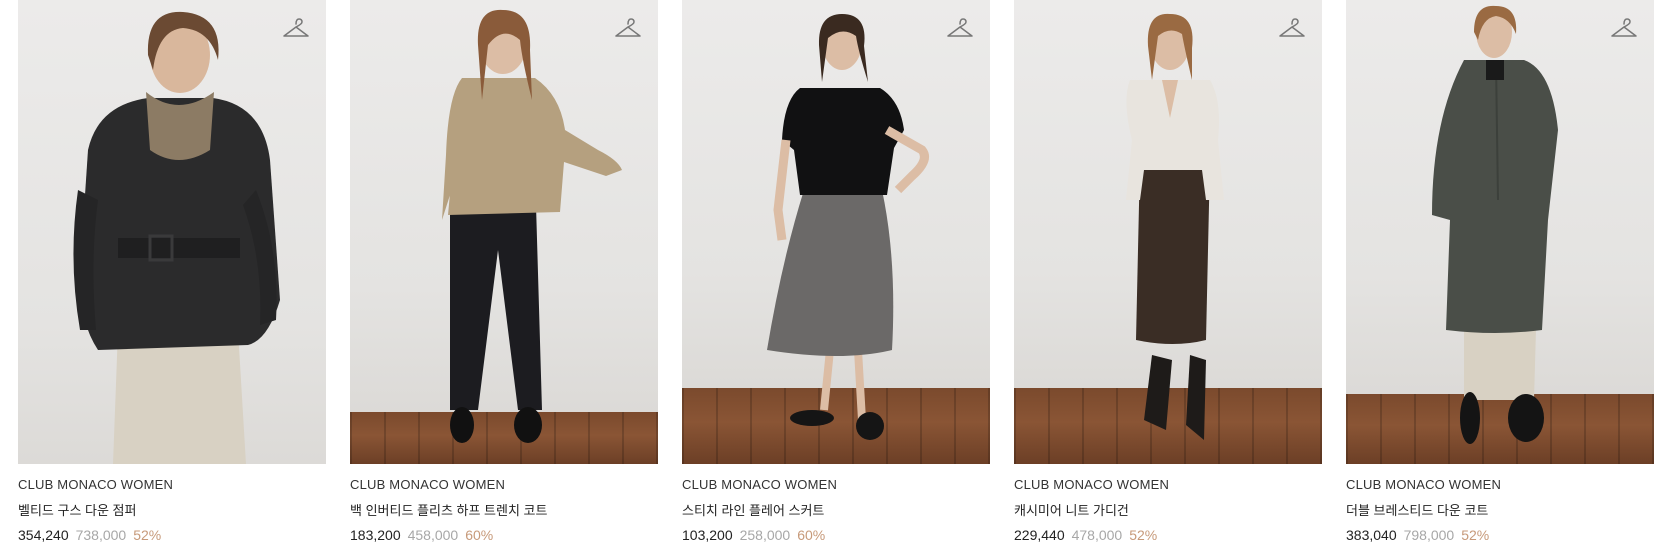  I want to click on original-price: 258,000, so click(765, 535).